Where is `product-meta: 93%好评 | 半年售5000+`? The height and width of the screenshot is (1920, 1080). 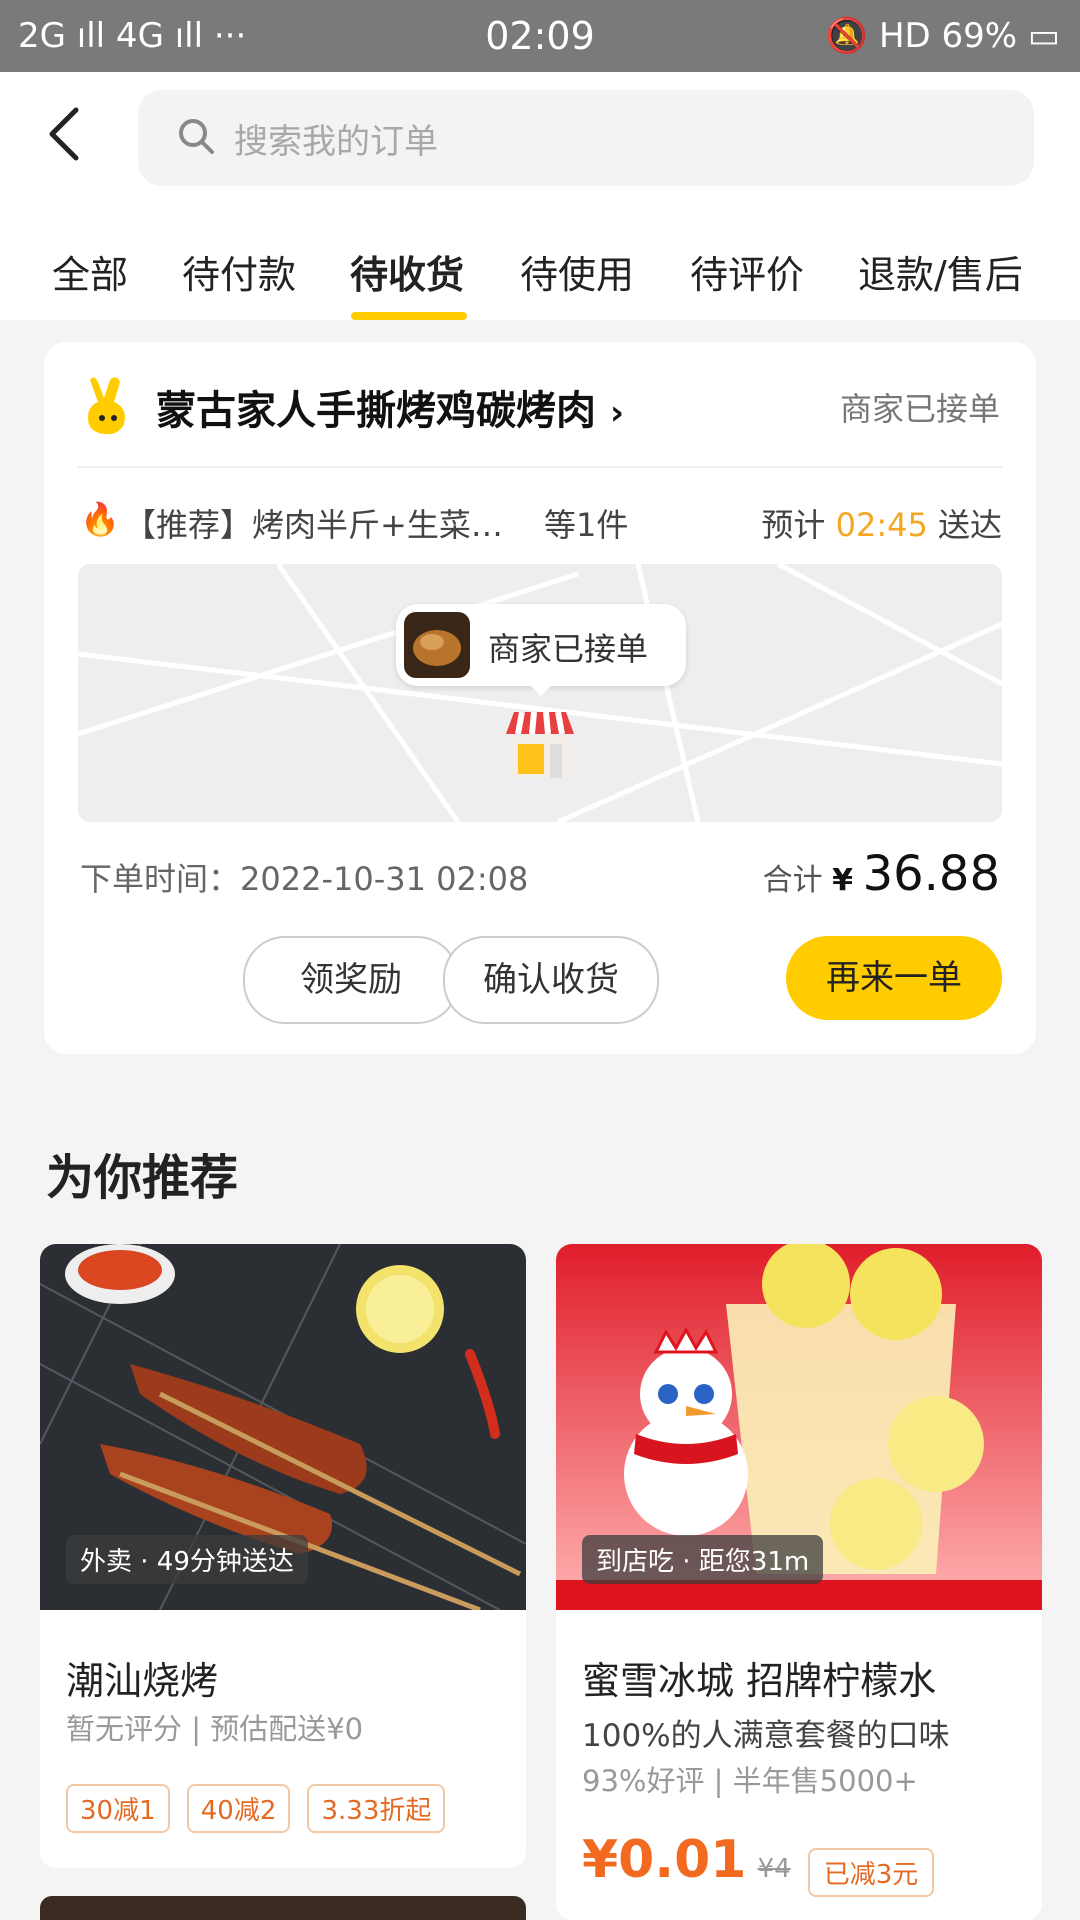
product-meta: 93%好评 | 半年售5000+ is located at coordinates (750, 1781).